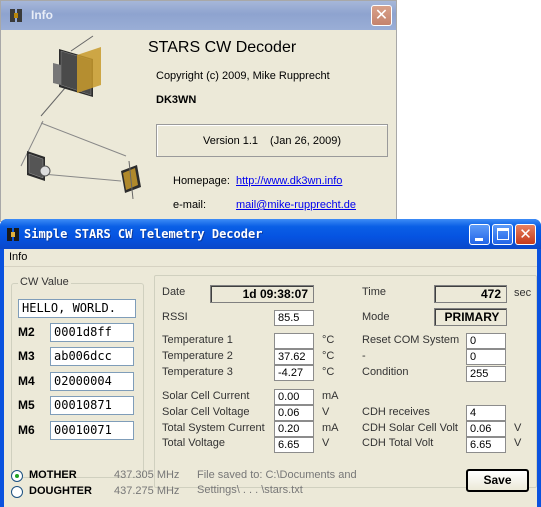 This screenshot has height=507, width=541. Describe the element at coordinates (518, 443) in the screenshot. I see `cdh-total-volt-unit: V` at that location.